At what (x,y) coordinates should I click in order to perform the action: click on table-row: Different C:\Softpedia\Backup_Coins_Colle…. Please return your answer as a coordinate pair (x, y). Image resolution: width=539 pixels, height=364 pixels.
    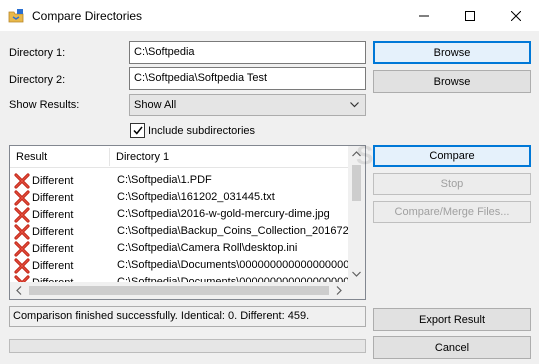
    Looking at the image, I should click on (179, 231).